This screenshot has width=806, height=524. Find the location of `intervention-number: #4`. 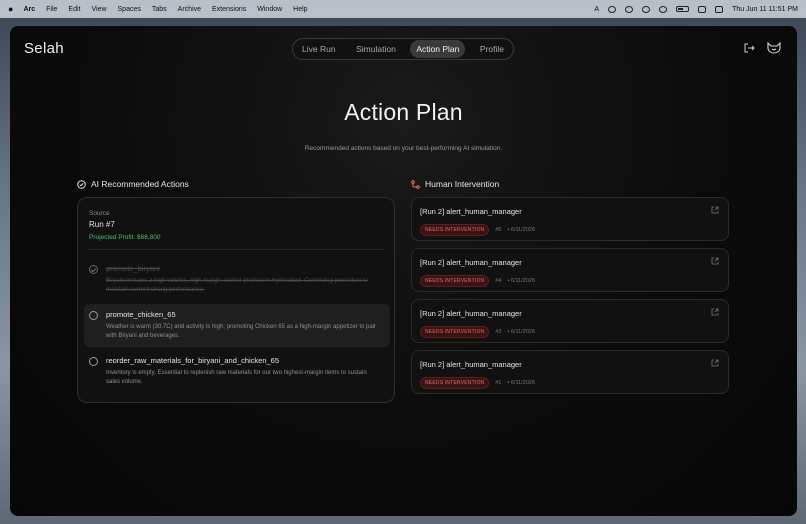

intervention-number: #4 is located at coordinates (498, 281).